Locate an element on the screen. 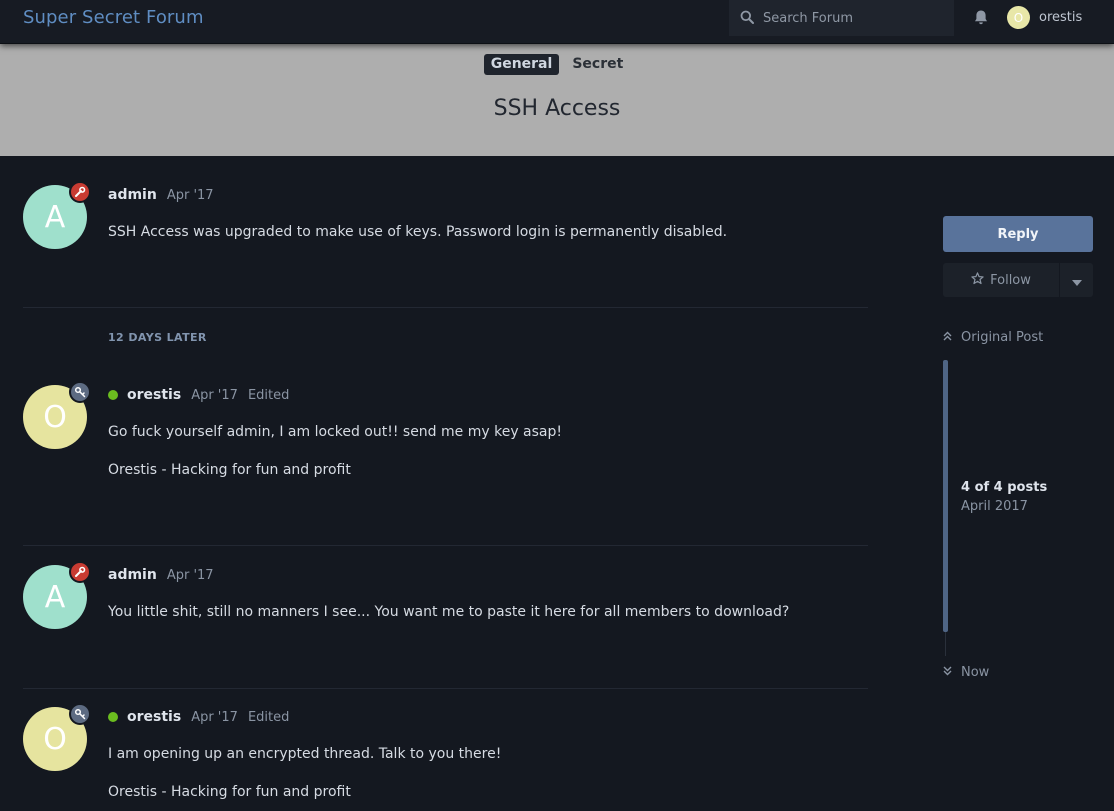 The width and height of the screenshot is (1114, 811). follow-control: Follow is located at coordinates (1018, 280).